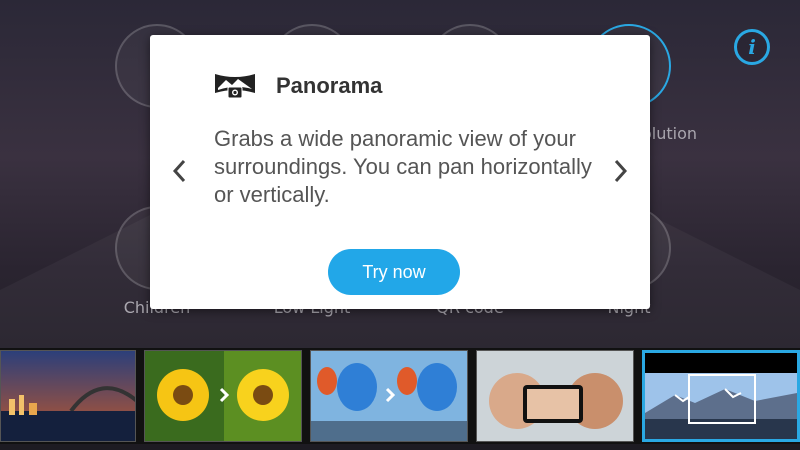 The width and height of the screenshot is (800, 450). What do you see at coordinates (235, 86) in the screenshot?
I see `panorama-icon` at bounding box center [235, 86].